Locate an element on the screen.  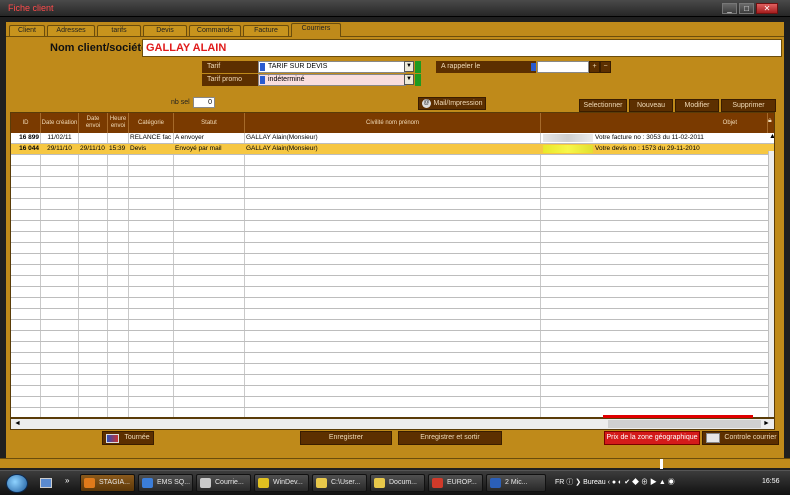
controle-courrier-button: Controle courrier is located at coordinates (740, 438).